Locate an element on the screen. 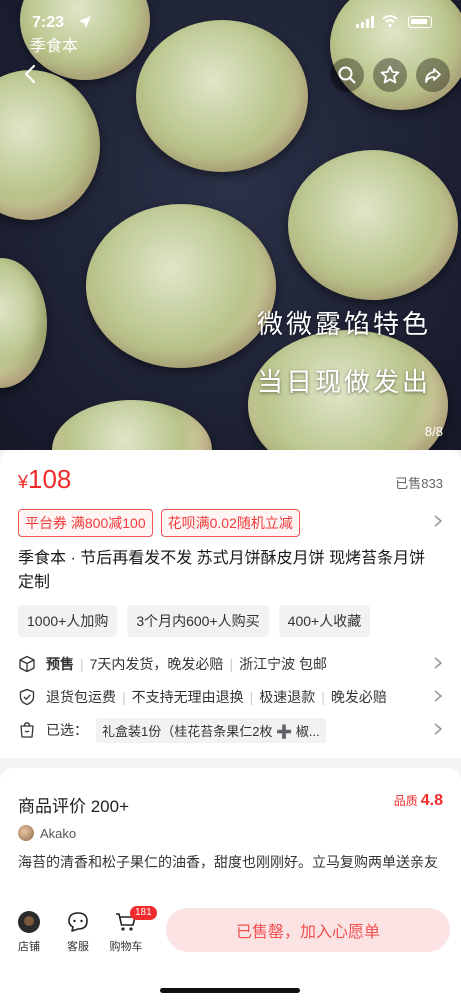  stat-tag: 3个月内600+人购买 is located at coordinates (198, 621).